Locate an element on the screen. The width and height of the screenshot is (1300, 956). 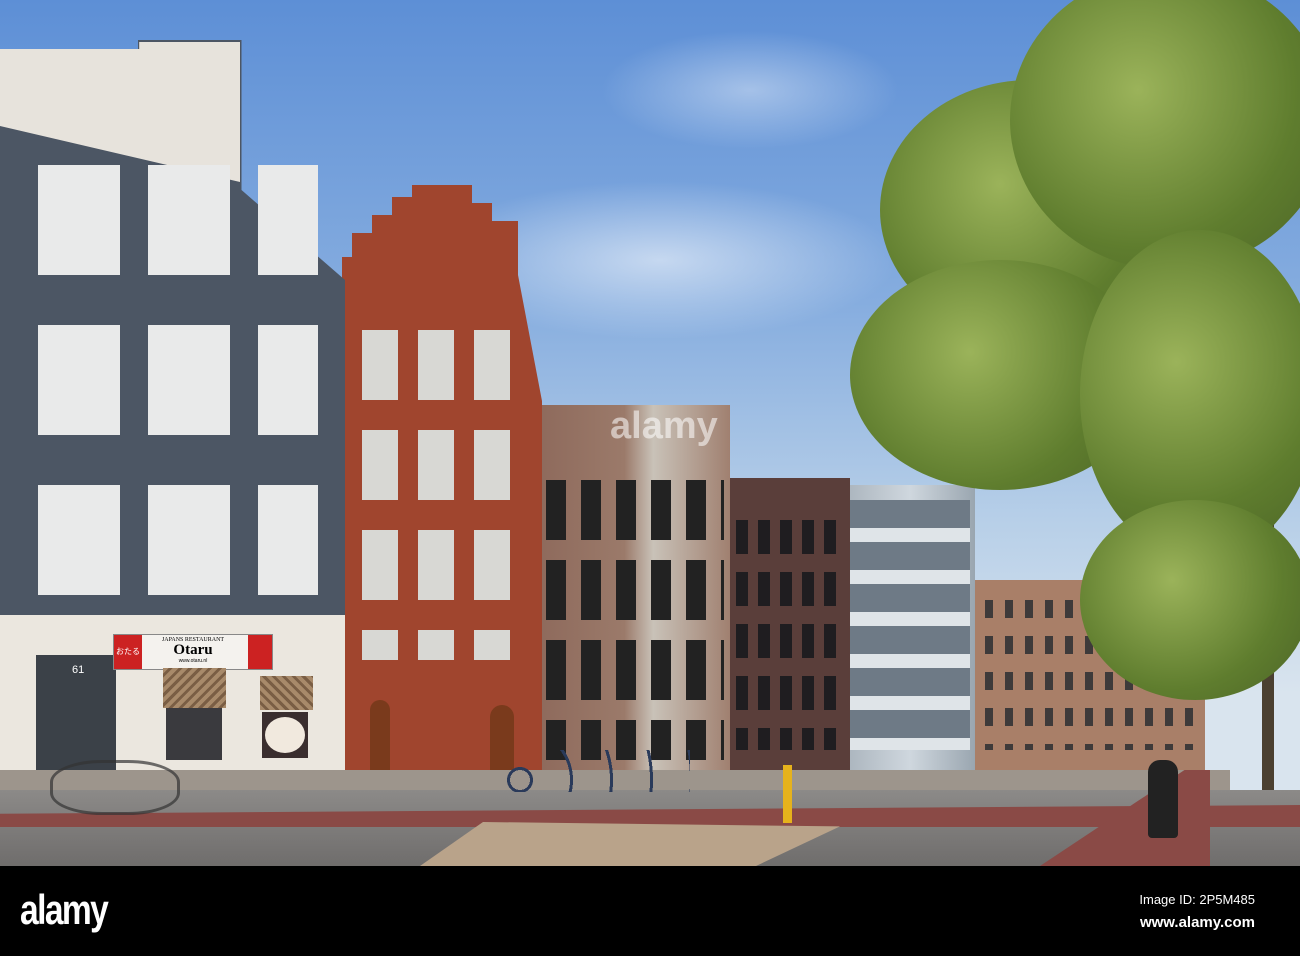
bollard is located at coordinates (787, 794).